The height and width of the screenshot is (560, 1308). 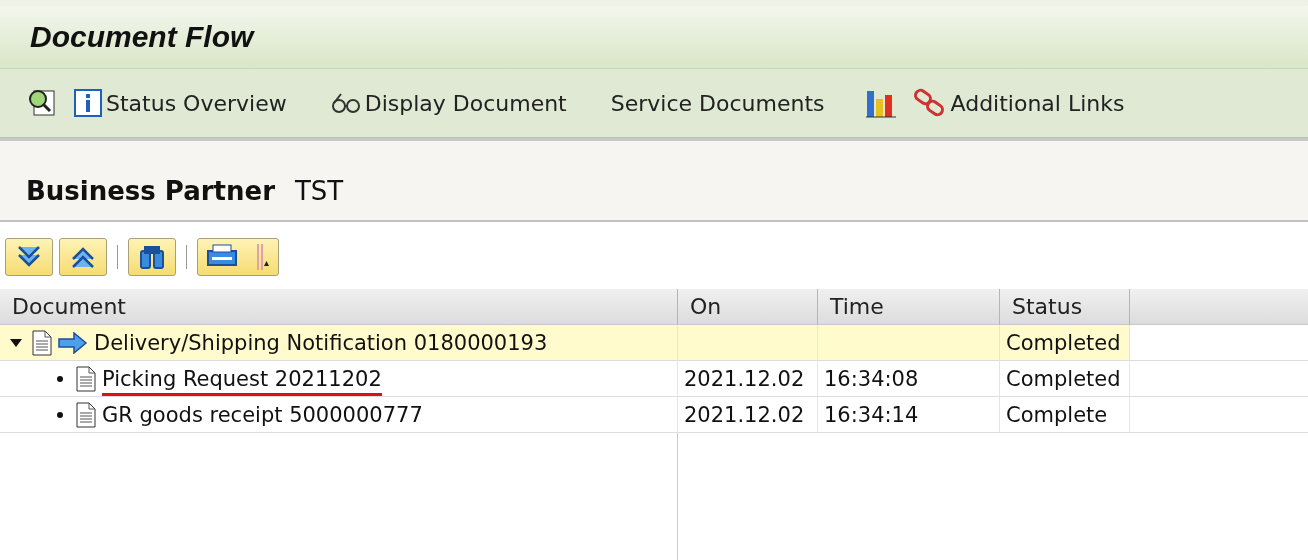 I want to click on toolbar-button: Display Document, so click(x=448, y=103).